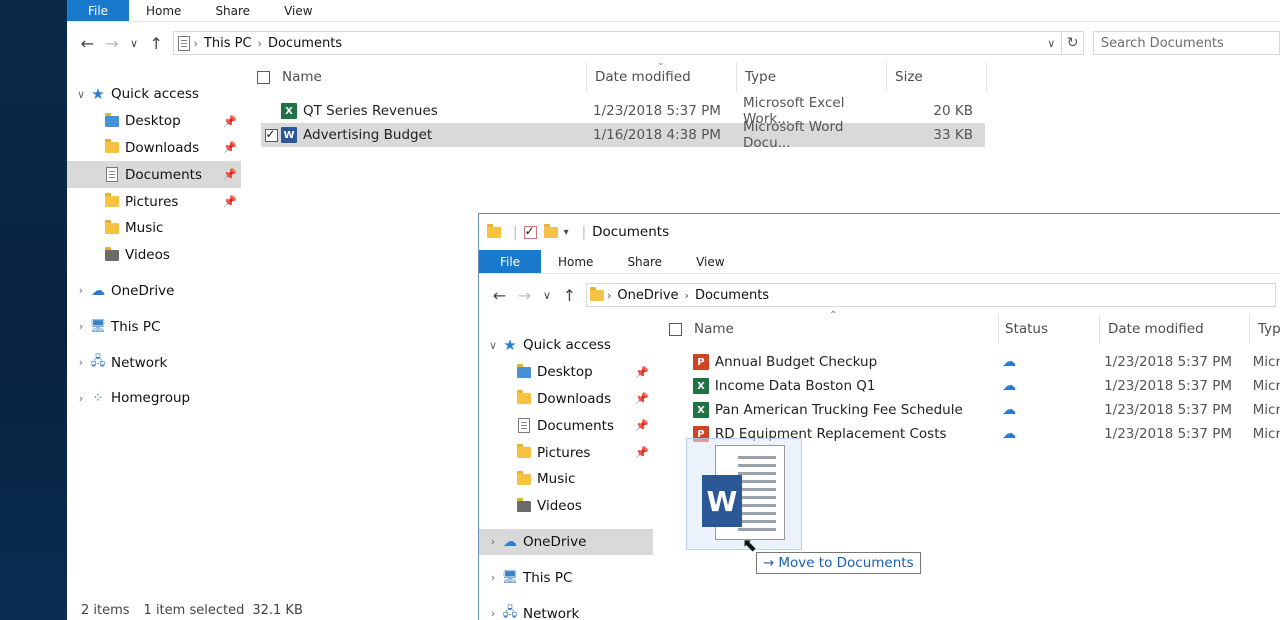 Image resolution: width=1280 pixels, height=620 pixels. What do you see at coordinates (1186, 43) in the screenshot?
I see `search-input: Search Documents` at bounding box center [1186, 43].